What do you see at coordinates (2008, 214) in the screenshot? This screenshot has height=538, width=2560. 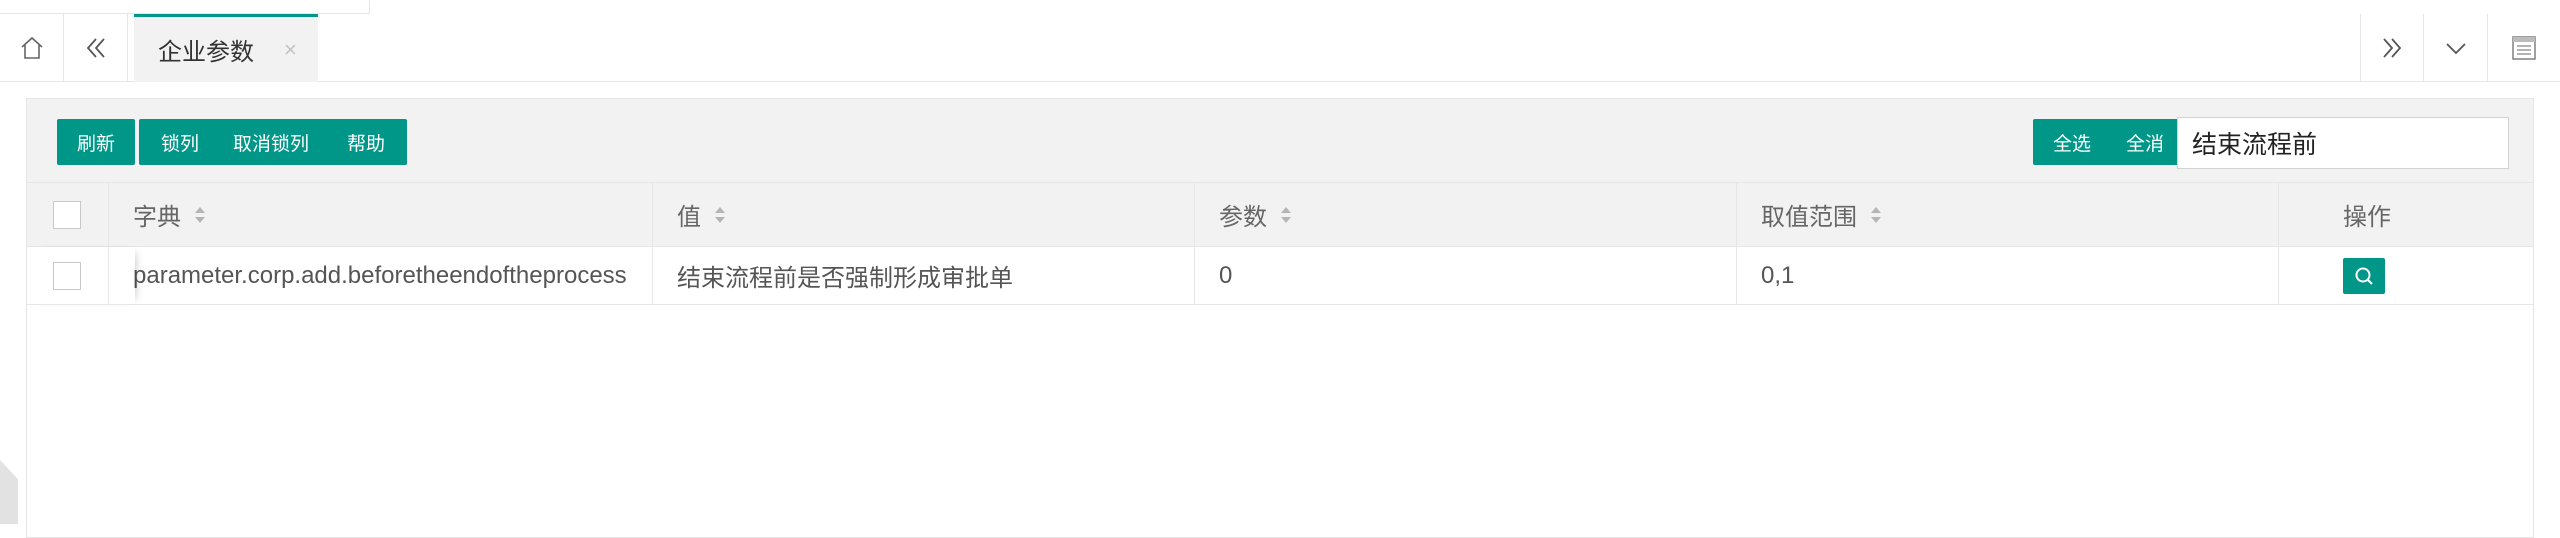 I see `column-header-range: 取值范围` at bounding box center [2008, 214].